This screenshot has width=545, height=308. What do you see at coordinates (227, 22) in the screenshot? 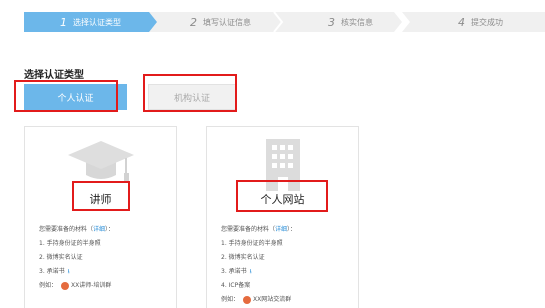
I see `step-label: 填写认证信息` at bounding box center [227, 22].